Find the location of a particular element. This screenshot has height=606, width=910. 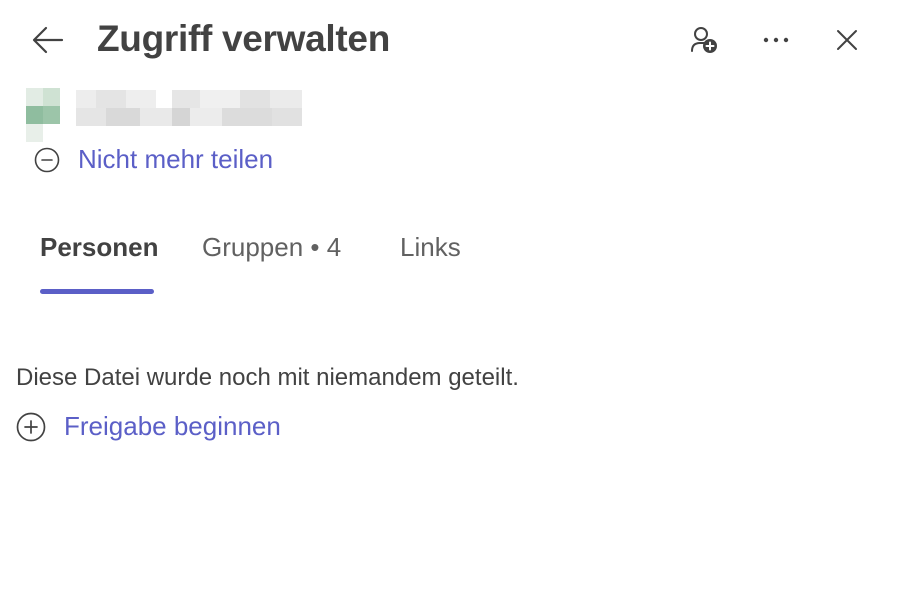

file-info is located at coordinates (176, 116).